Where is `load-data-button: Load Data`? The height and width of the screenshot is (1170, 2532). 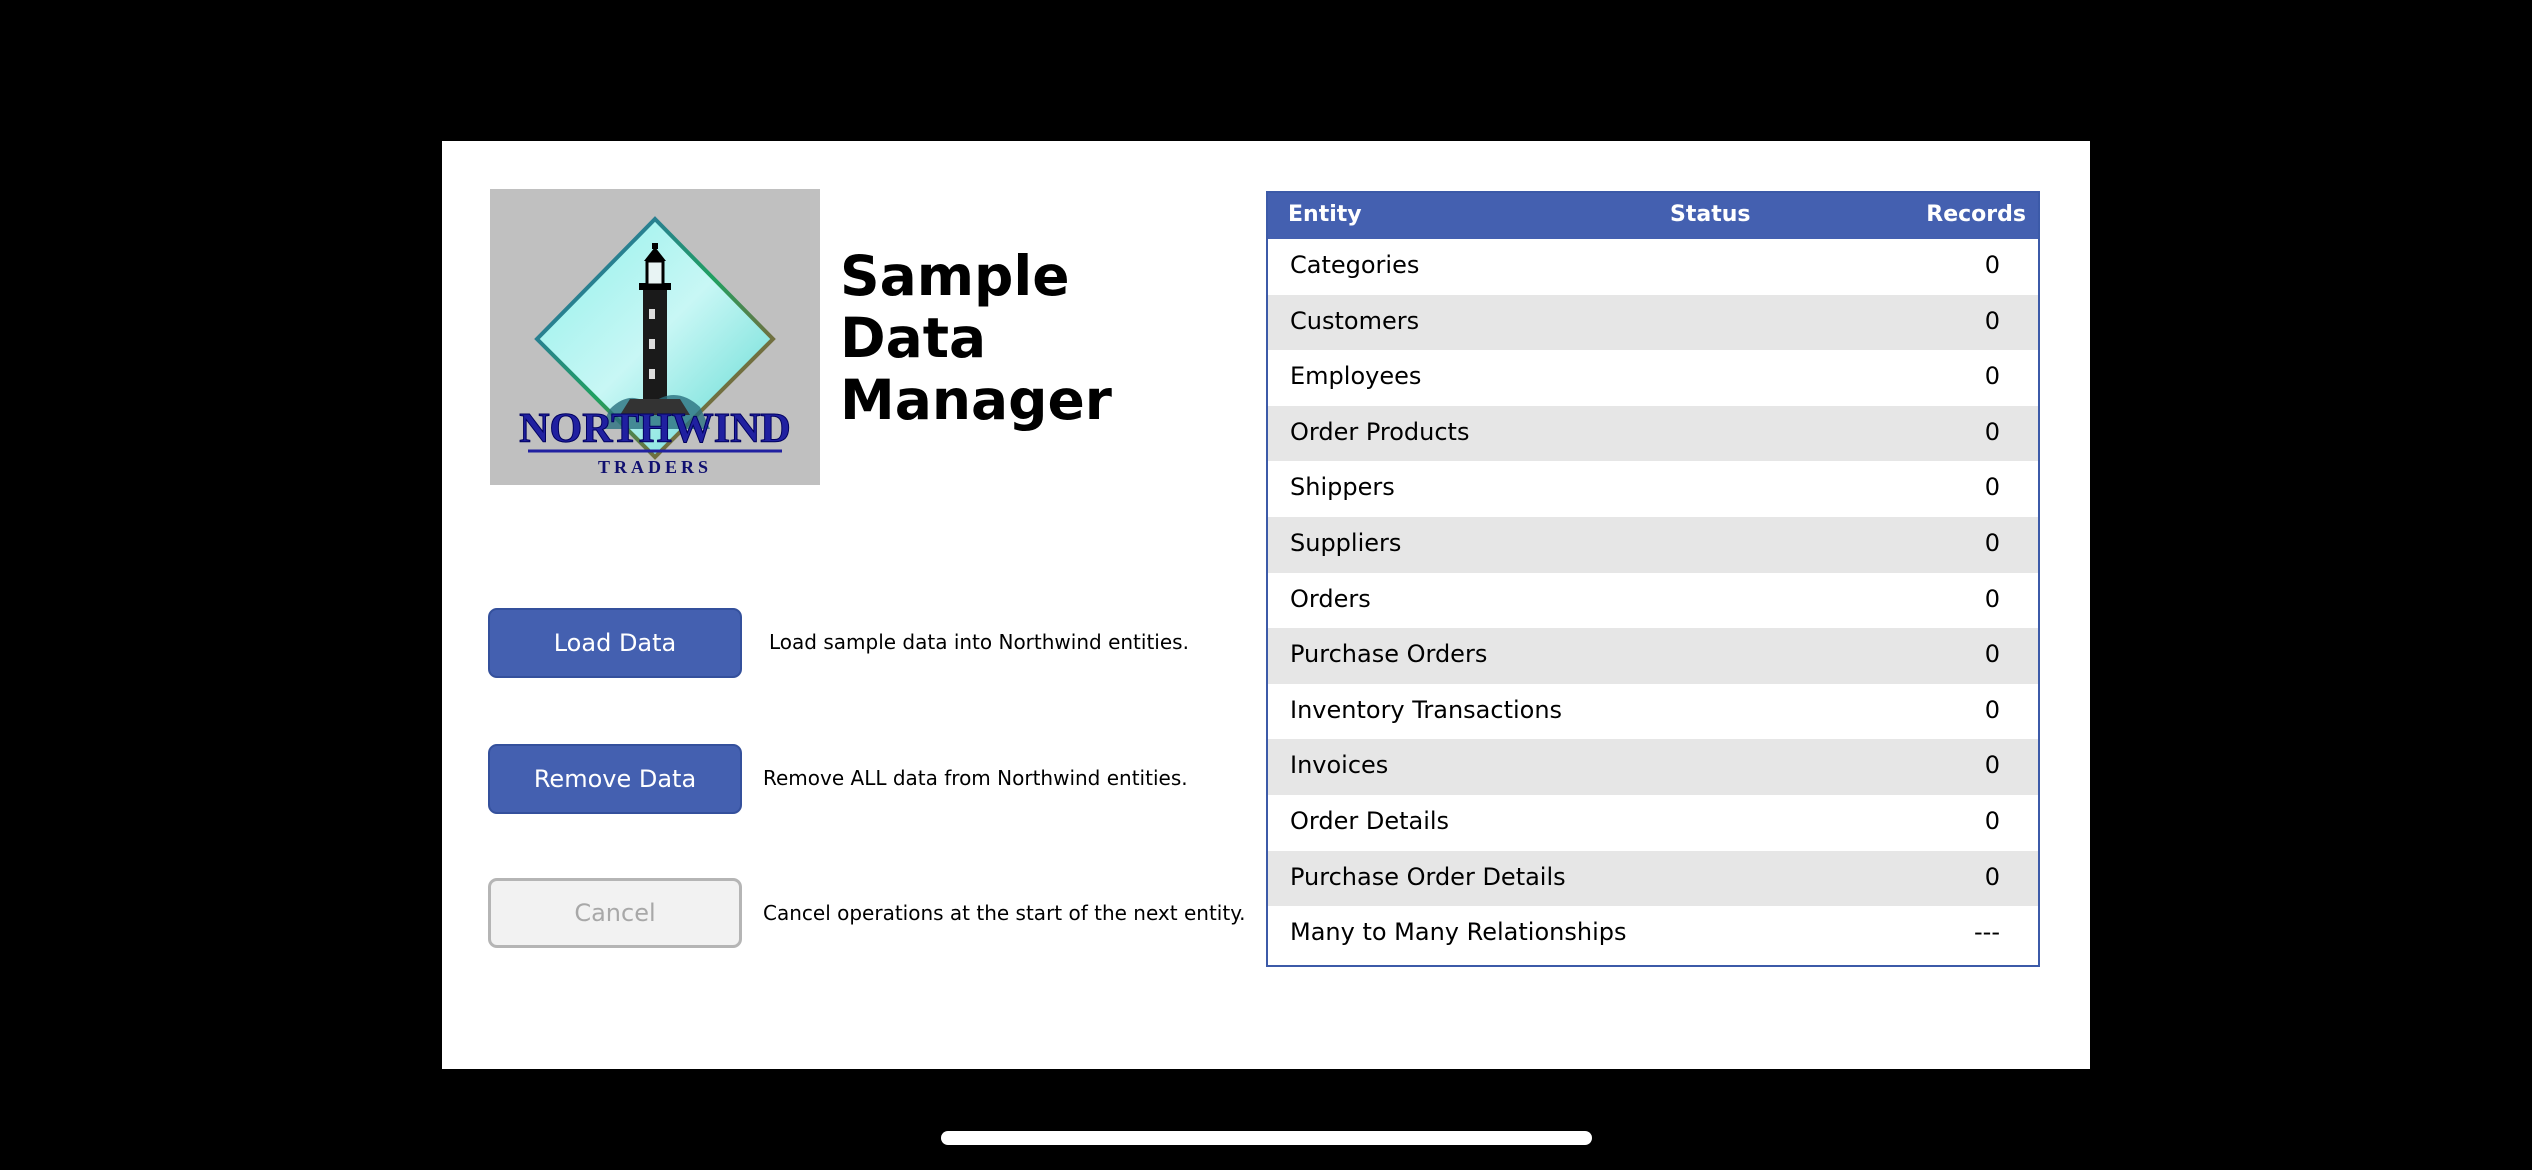
load-data-button: Load Data is located at coordinates (615, 643).